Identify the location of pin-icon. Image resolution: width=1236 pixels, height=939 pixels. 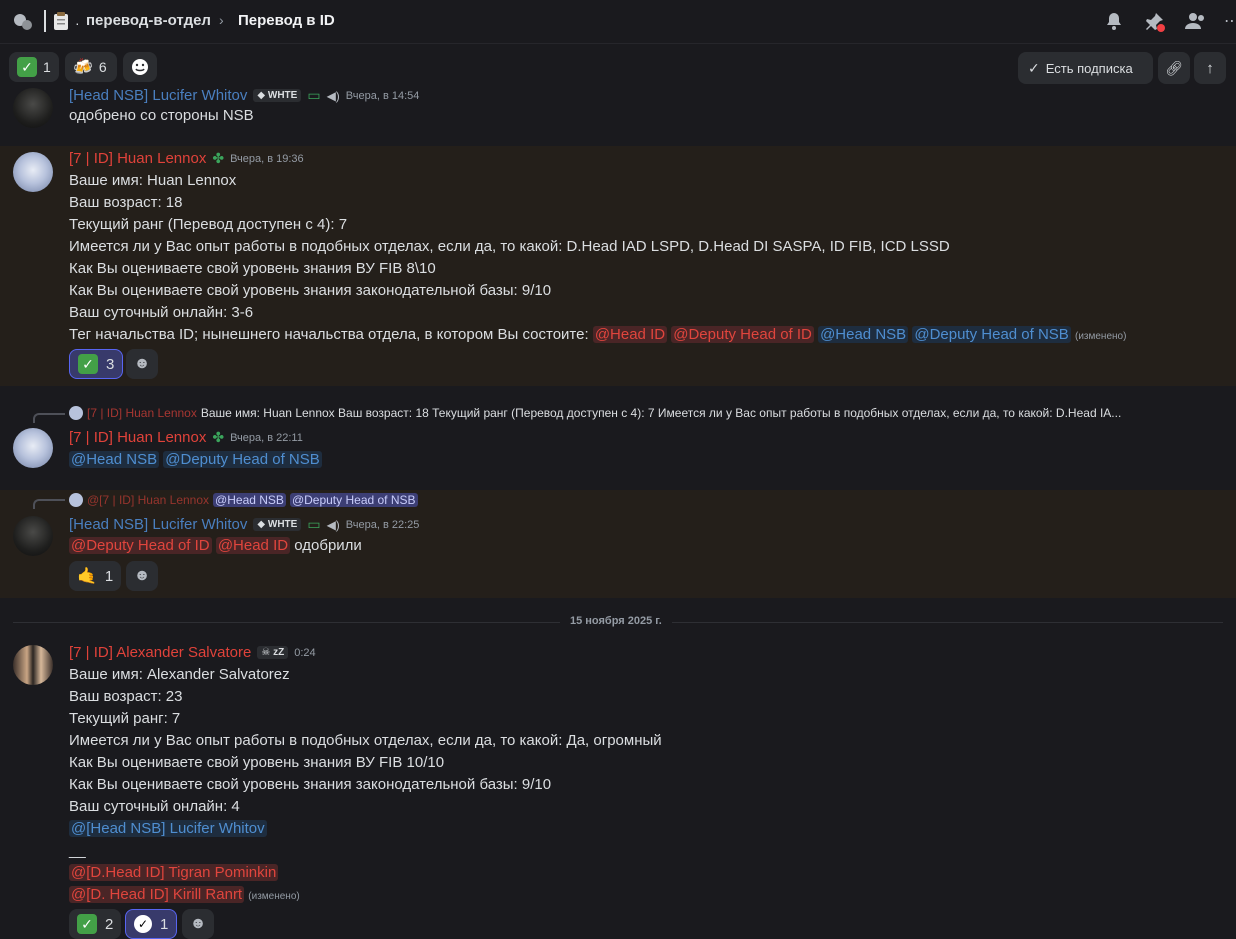
(1155, 24).